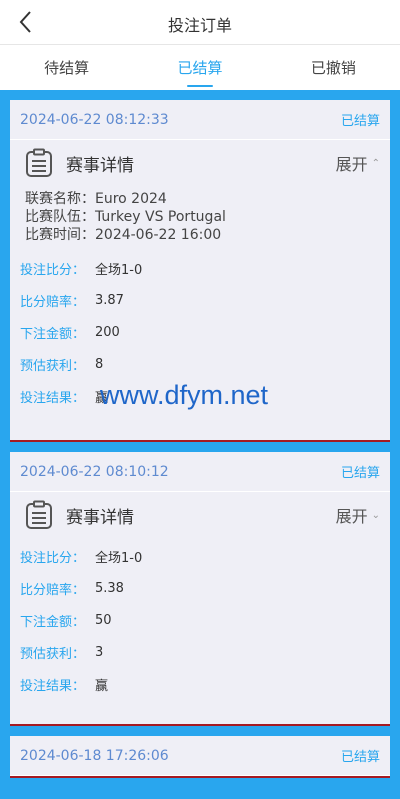  What do you see at coordinates (375, 515) in the screenshot?
I see `chevron-down-icon: ⌄` at bounding box center [375, 515].